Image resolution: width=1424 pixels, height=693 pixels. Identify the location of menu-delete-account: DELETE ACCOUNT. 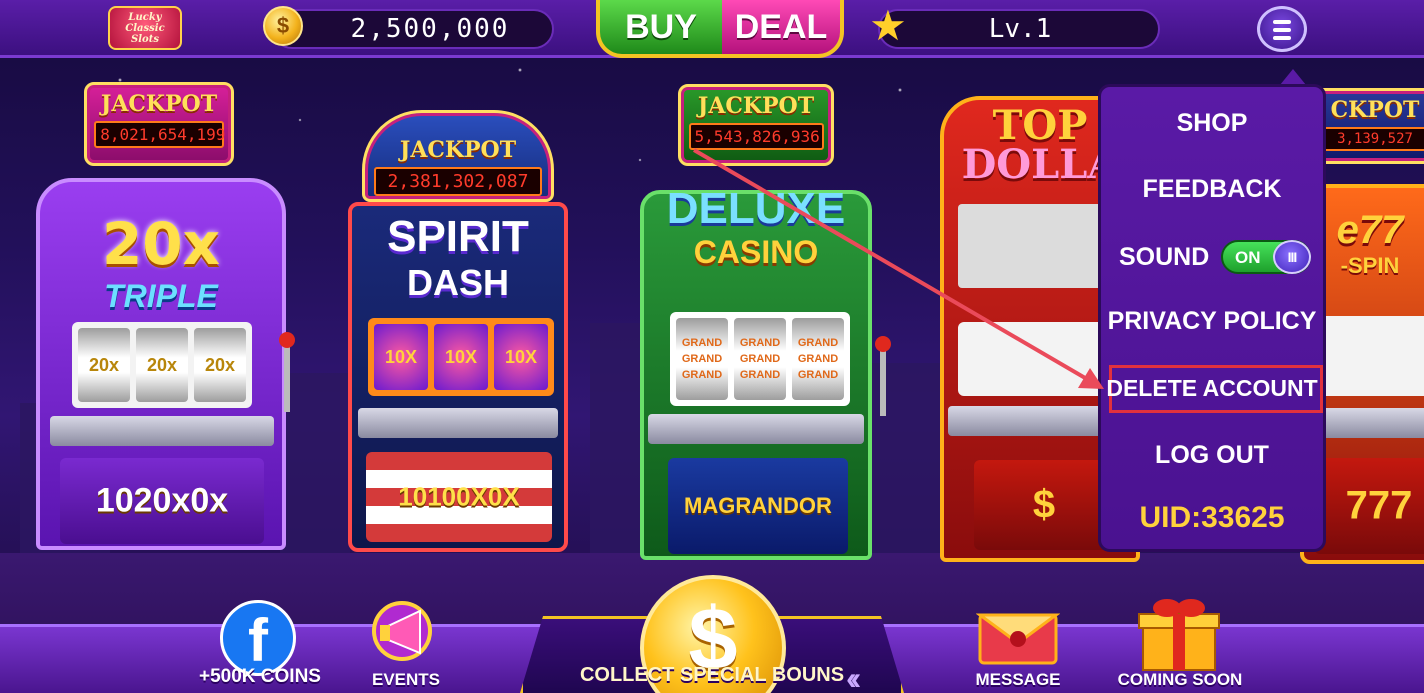
(1212, 388).